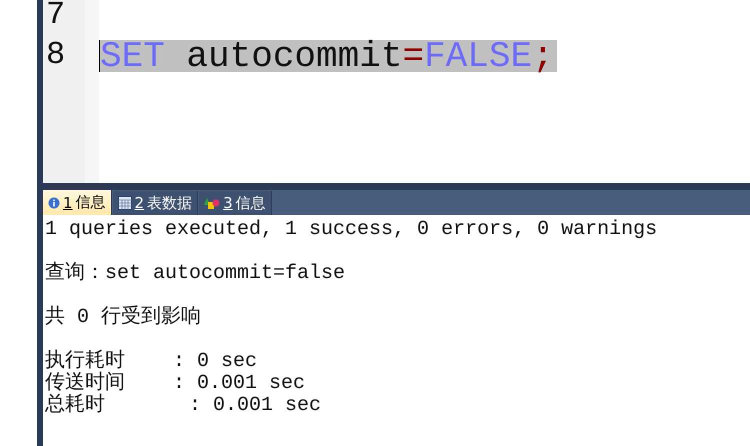 This screenshot has height=446, width=750. What do you see at coordinates (212, 203) in the screenshot?
I see `shapes-icon` at bounding box center [212, 203].